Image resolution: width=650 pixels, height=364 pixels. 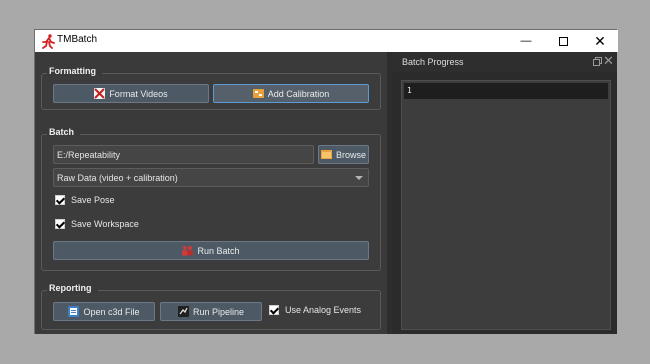 I want to click on use-analog-label: Use Analog Events, so click(x=323, y=310).